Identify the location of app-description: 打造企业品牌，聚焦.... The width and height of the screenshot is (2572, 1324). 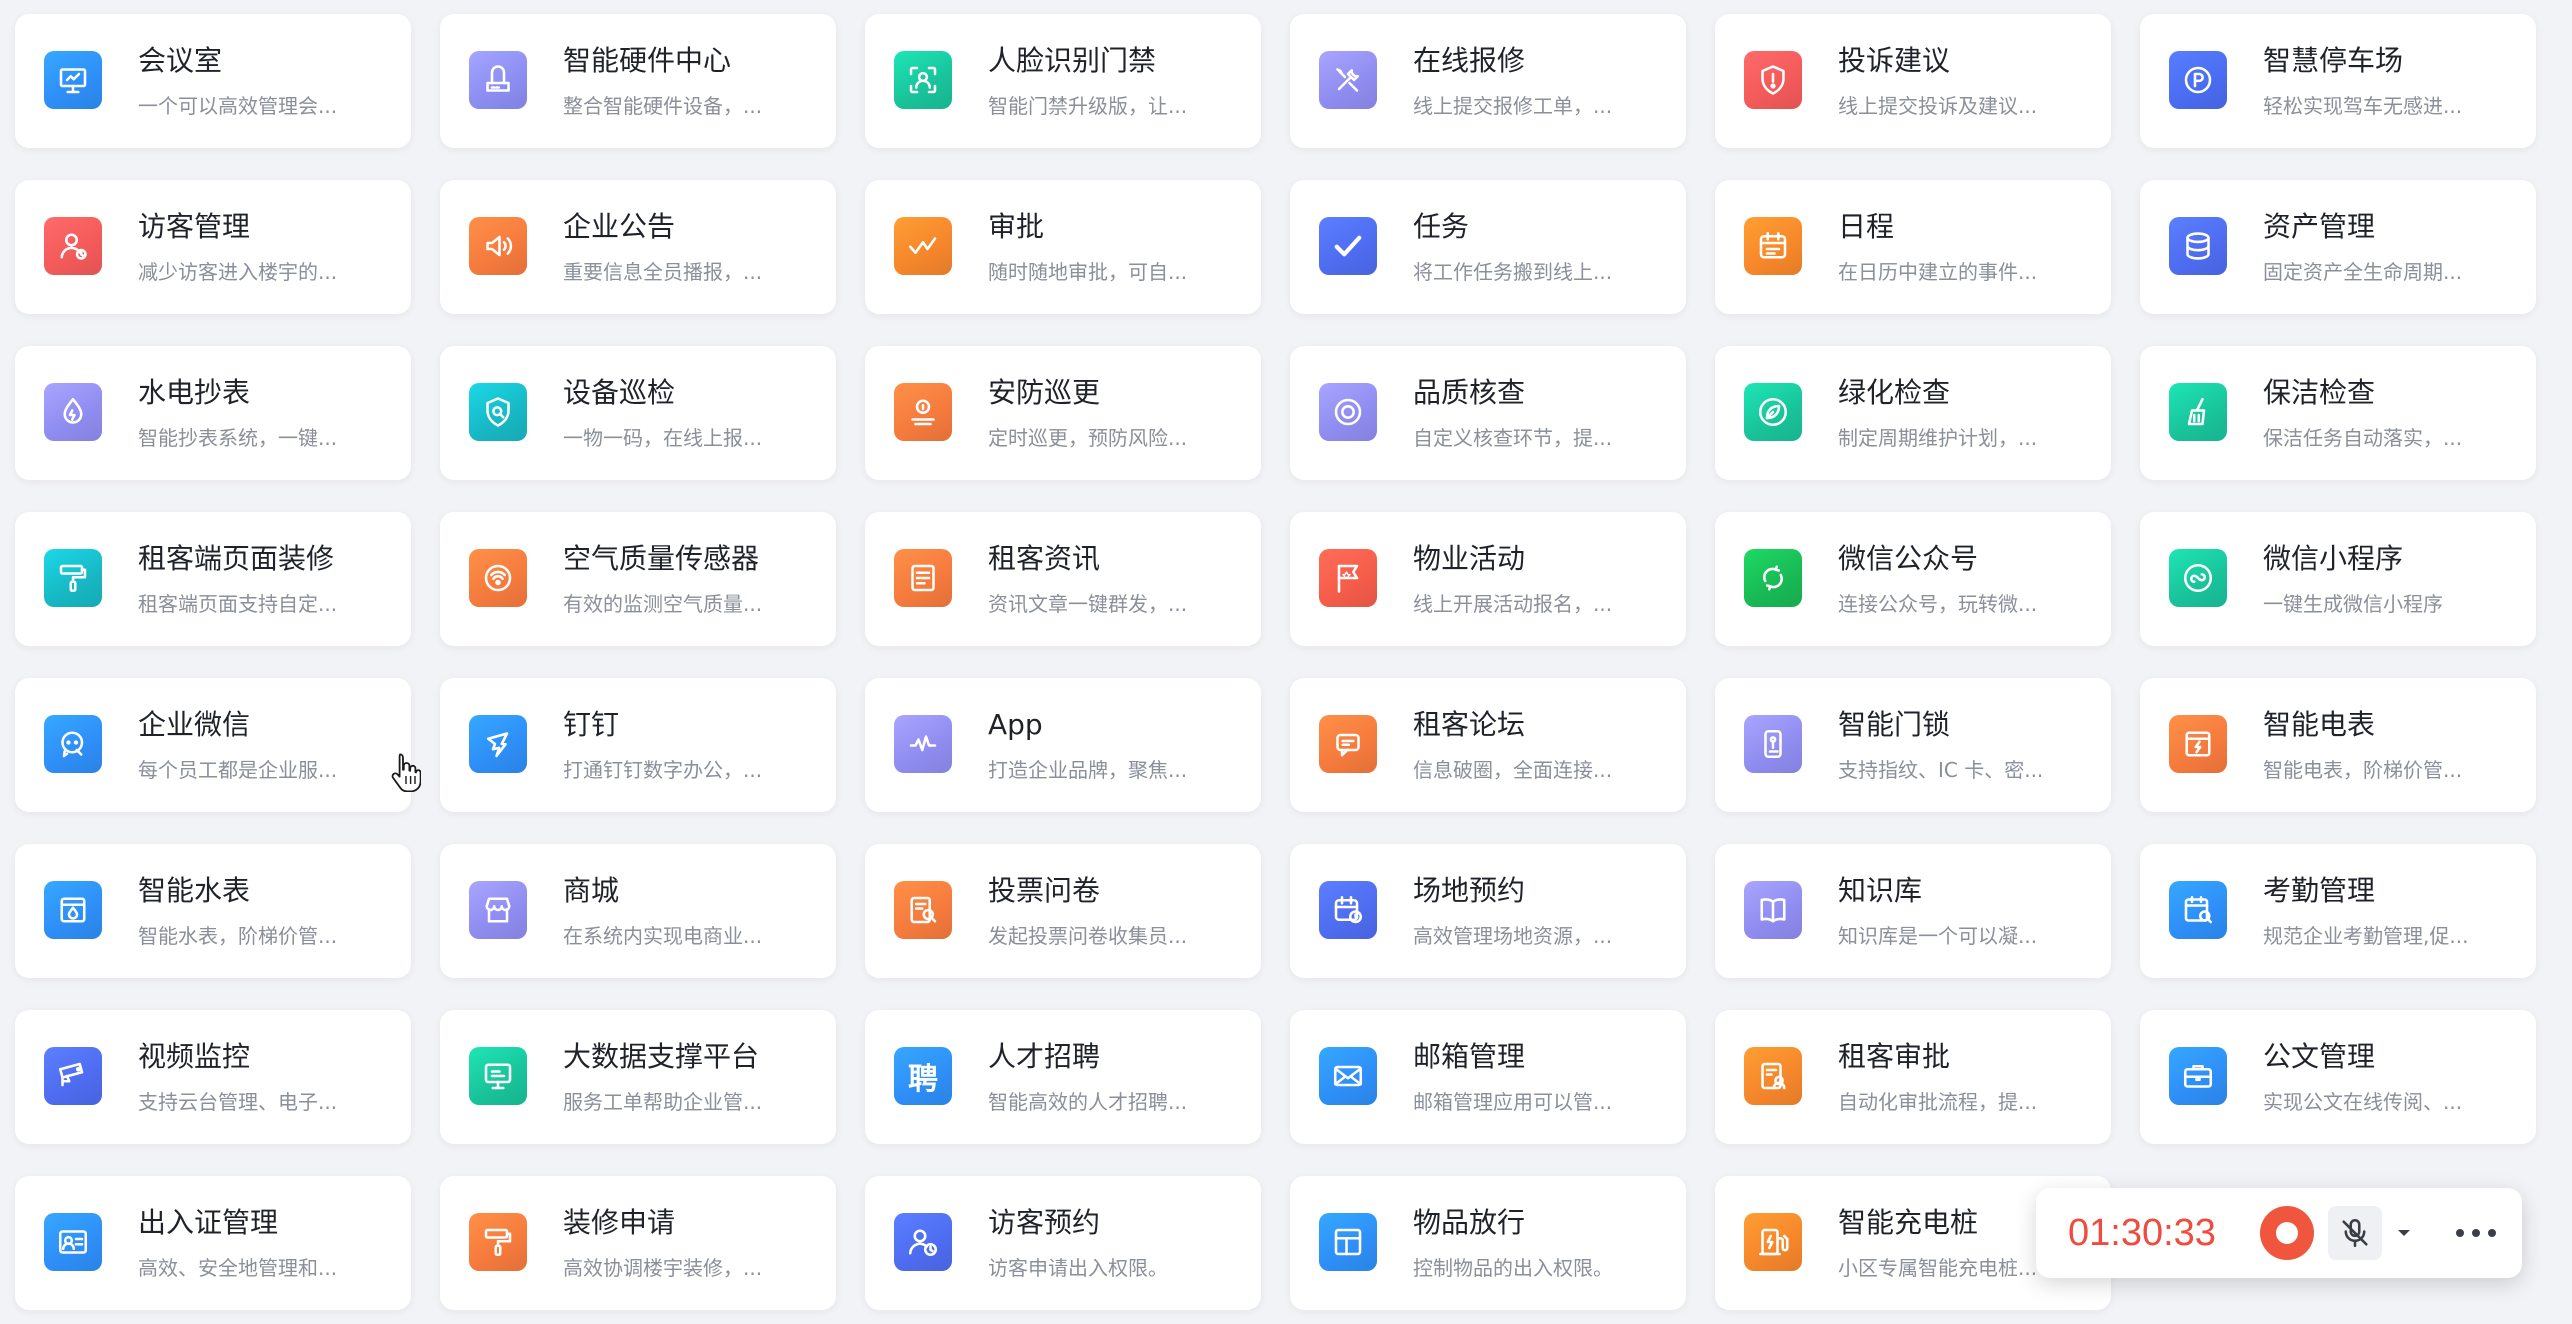
(1088, 770).